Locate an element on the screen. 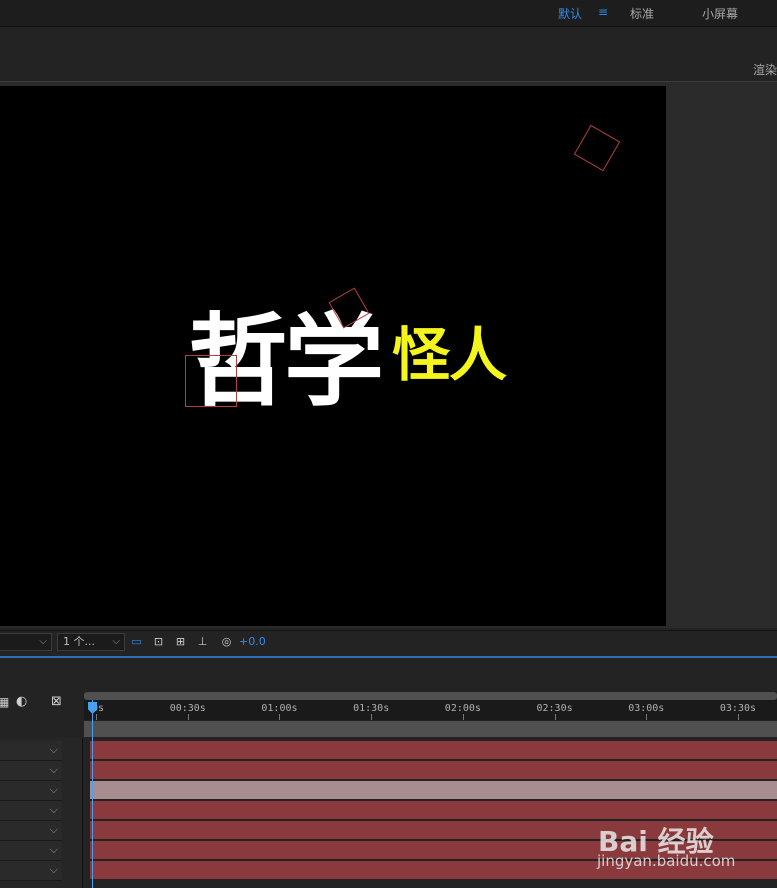 The width and height of the screenshot is (777, 888). exposure-reset-icon: ◎ is located at coordinates (226, 642).